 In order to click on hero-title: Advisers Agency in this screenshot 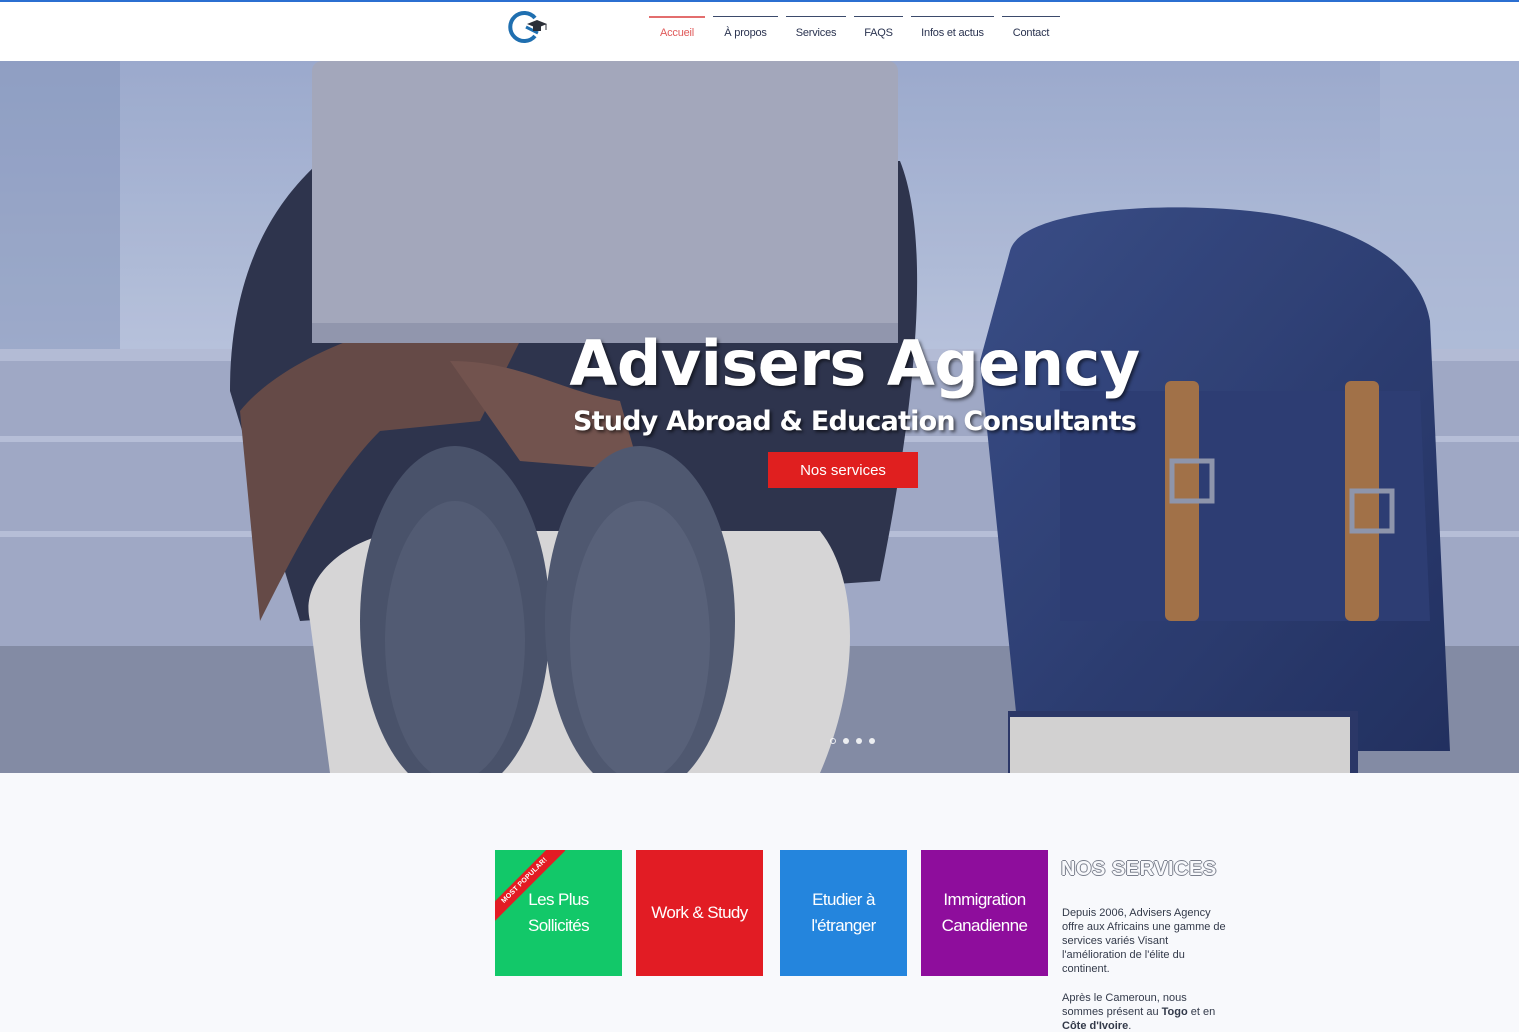, I will do `click(854, 363)`.